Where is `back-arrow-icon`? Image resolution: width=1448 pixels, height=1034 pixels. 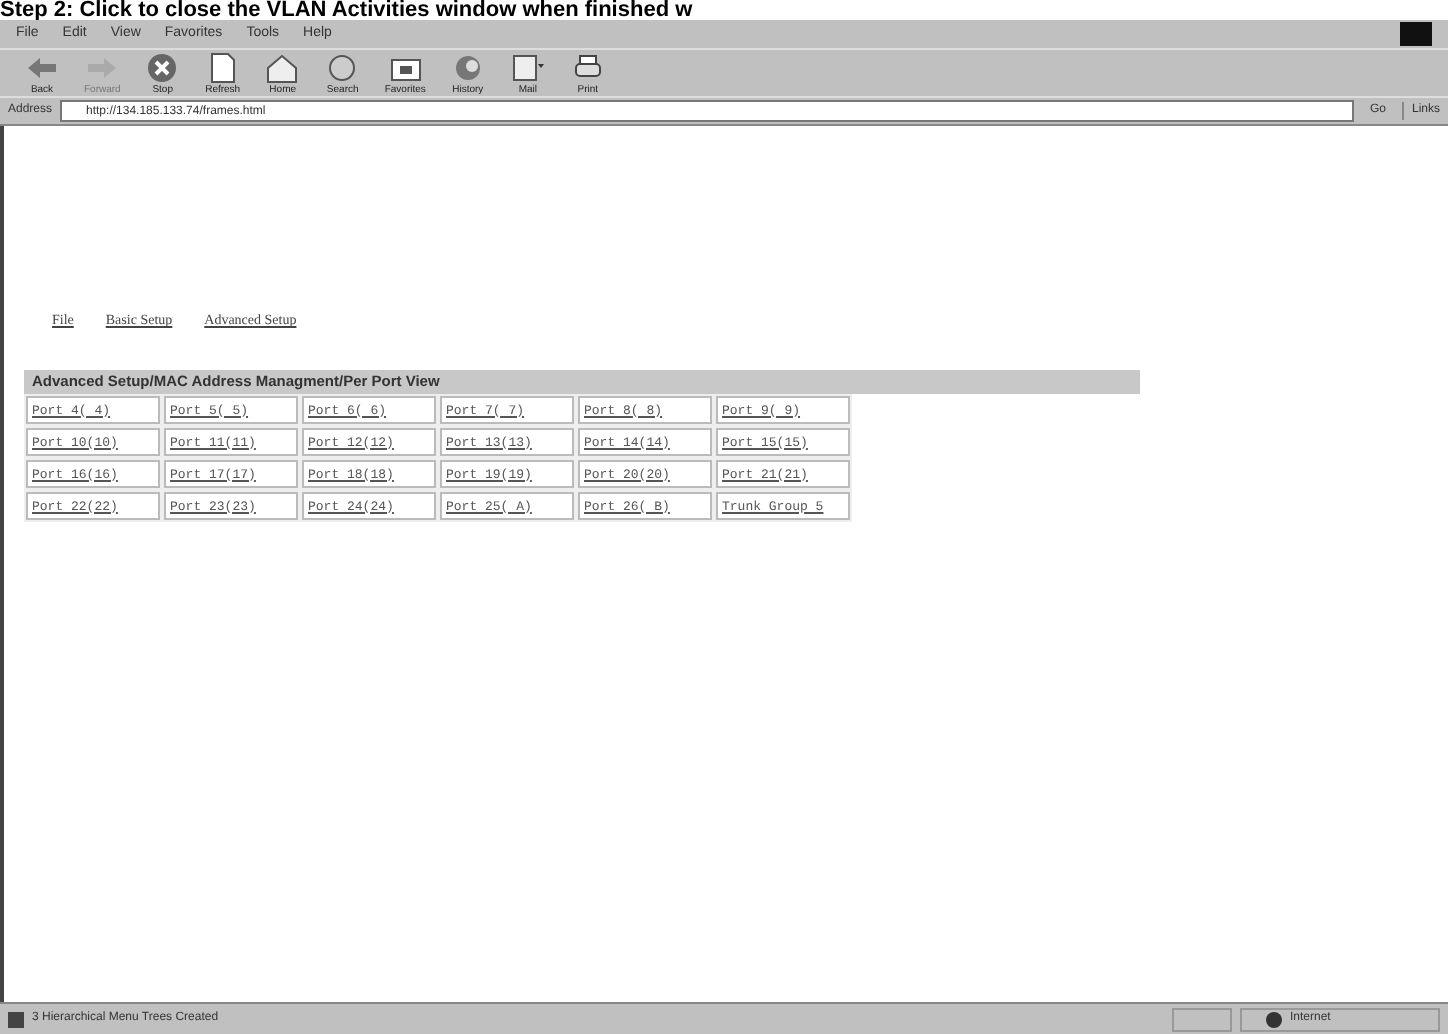
back-arrow-icon is located at coordinates (42, 68).